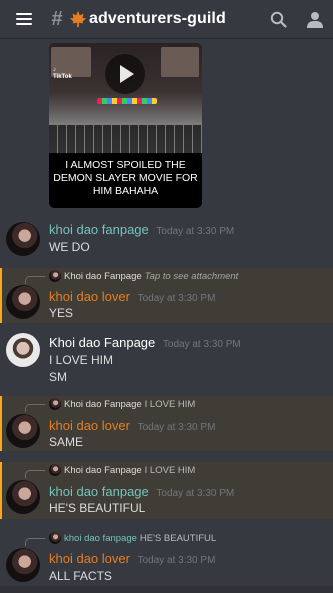  What do you see at coordinates (125, 98) in the screenshot?
I see `video-thumbnail: ♪ TikTok` at bounding box center [125, 98].